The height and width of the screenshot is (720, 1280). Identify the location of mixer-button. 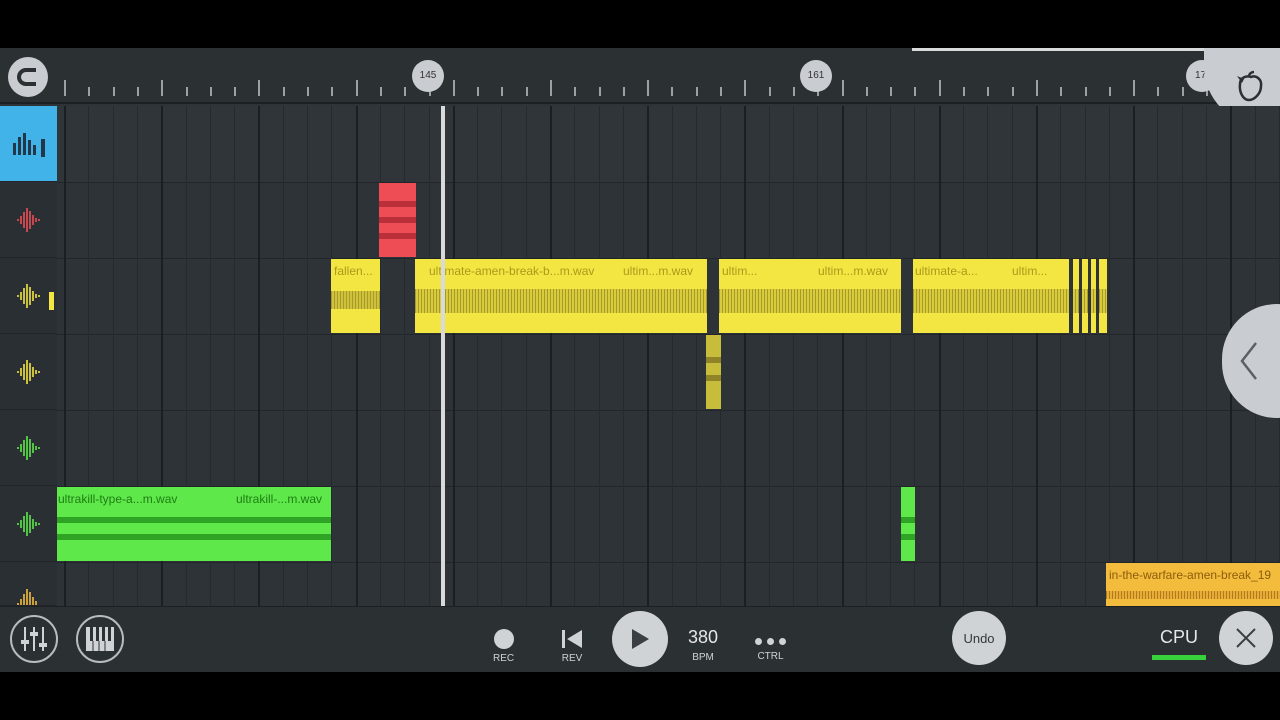
(34, 639).